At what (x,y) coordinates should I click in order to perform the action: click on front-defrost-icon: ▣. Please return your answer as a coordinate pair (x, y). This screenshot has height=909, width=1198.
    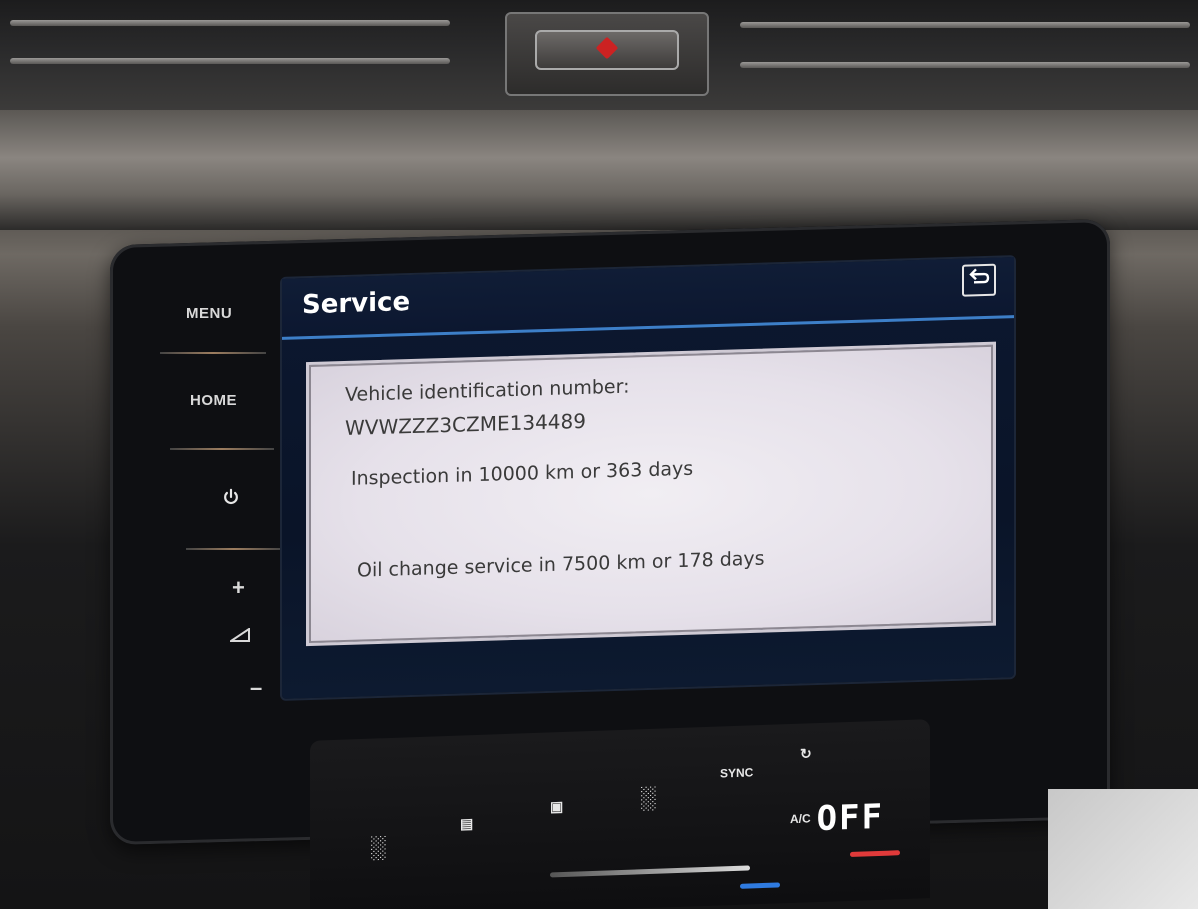
    Looking at the image, I should click on (556, 806).